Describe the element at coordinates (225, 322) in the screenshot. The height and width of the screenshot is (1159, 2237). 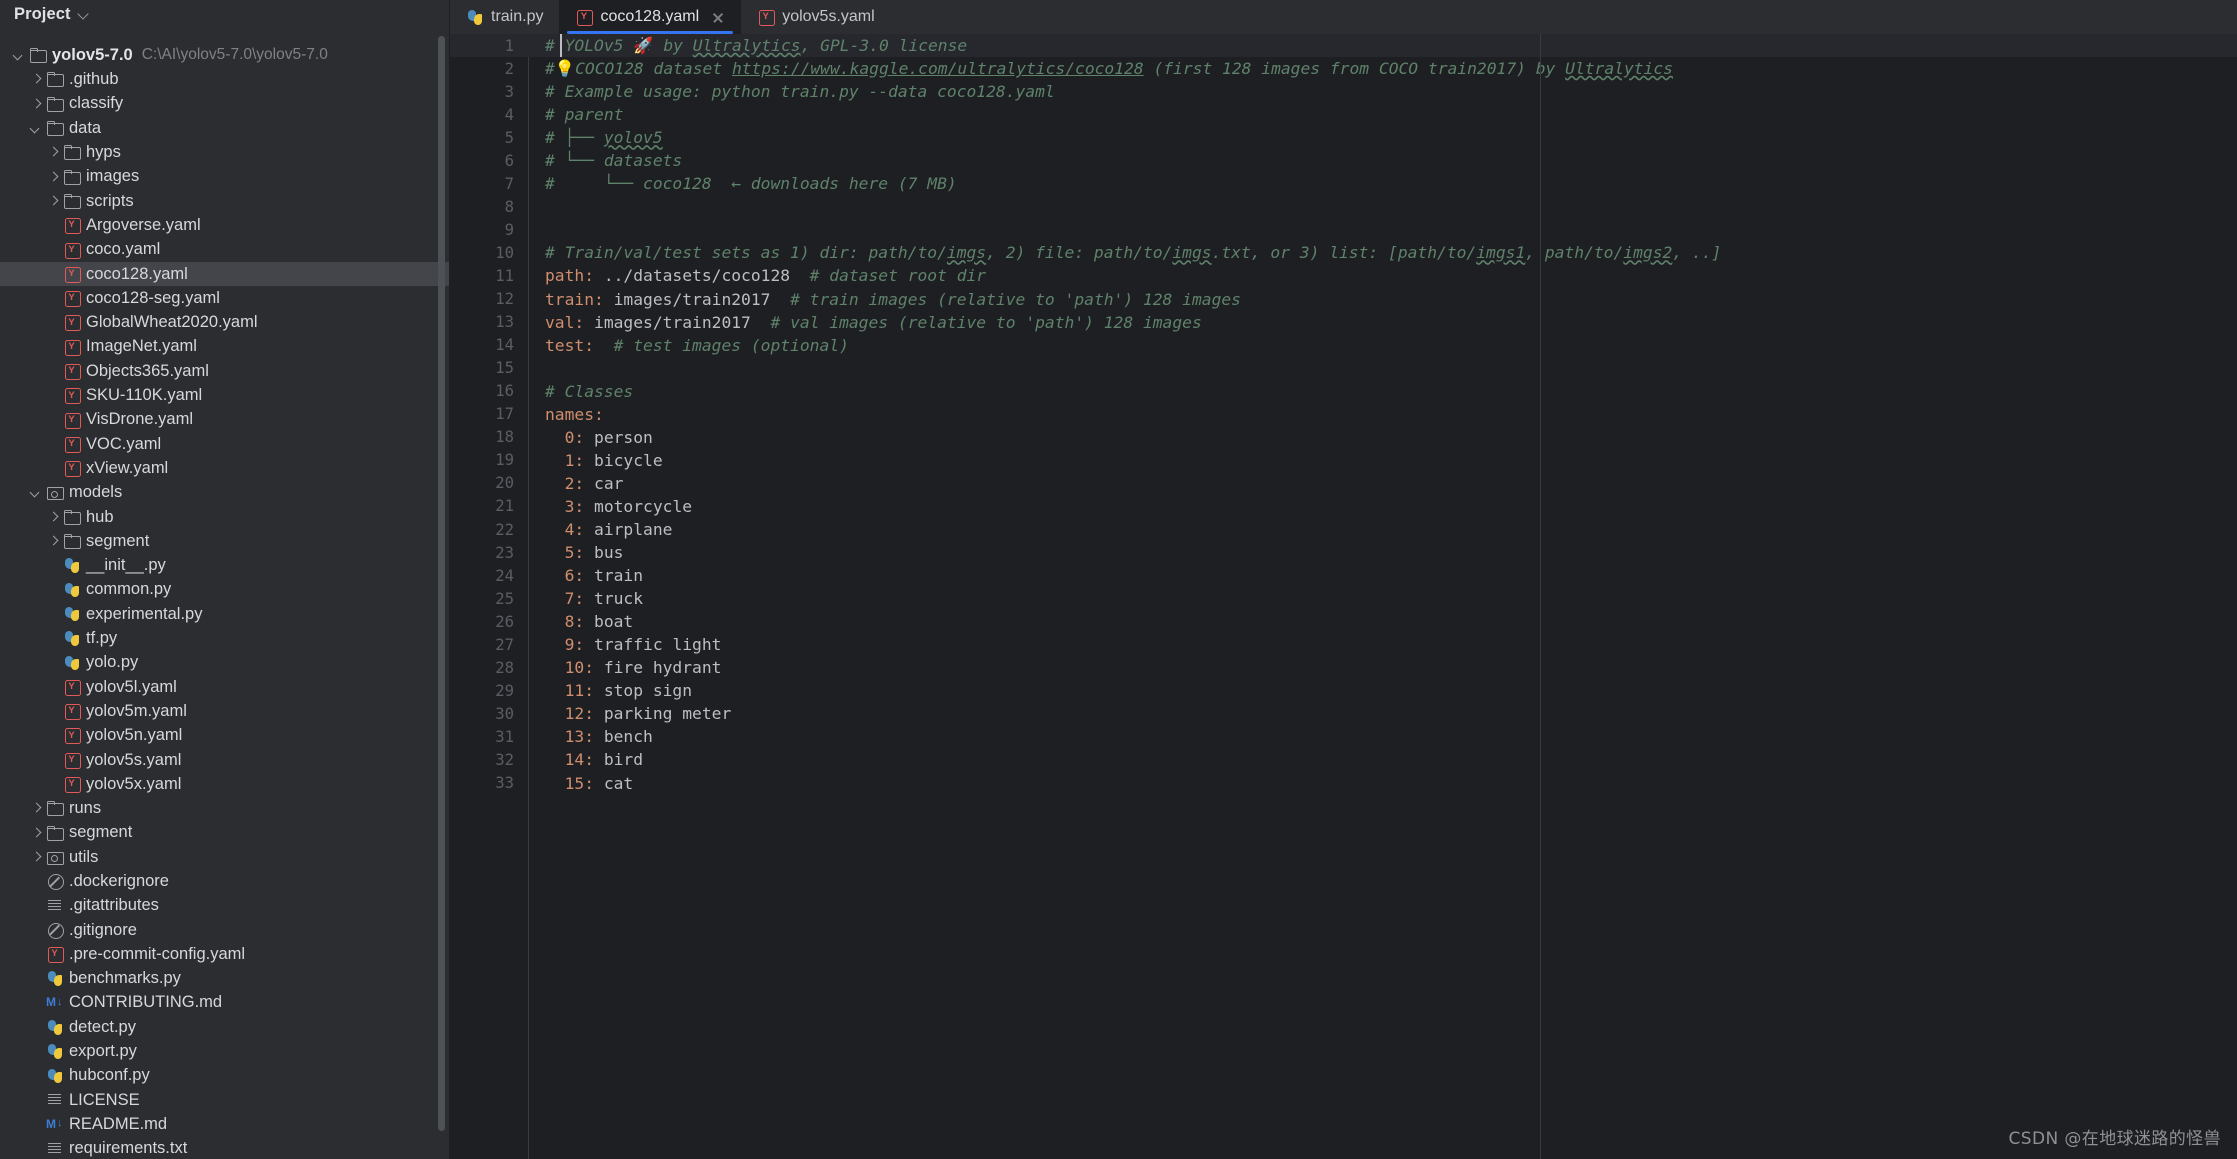
I see `tree-row-globalwheat2020-yaml: GlobalWheat2020.yaml` at that location.